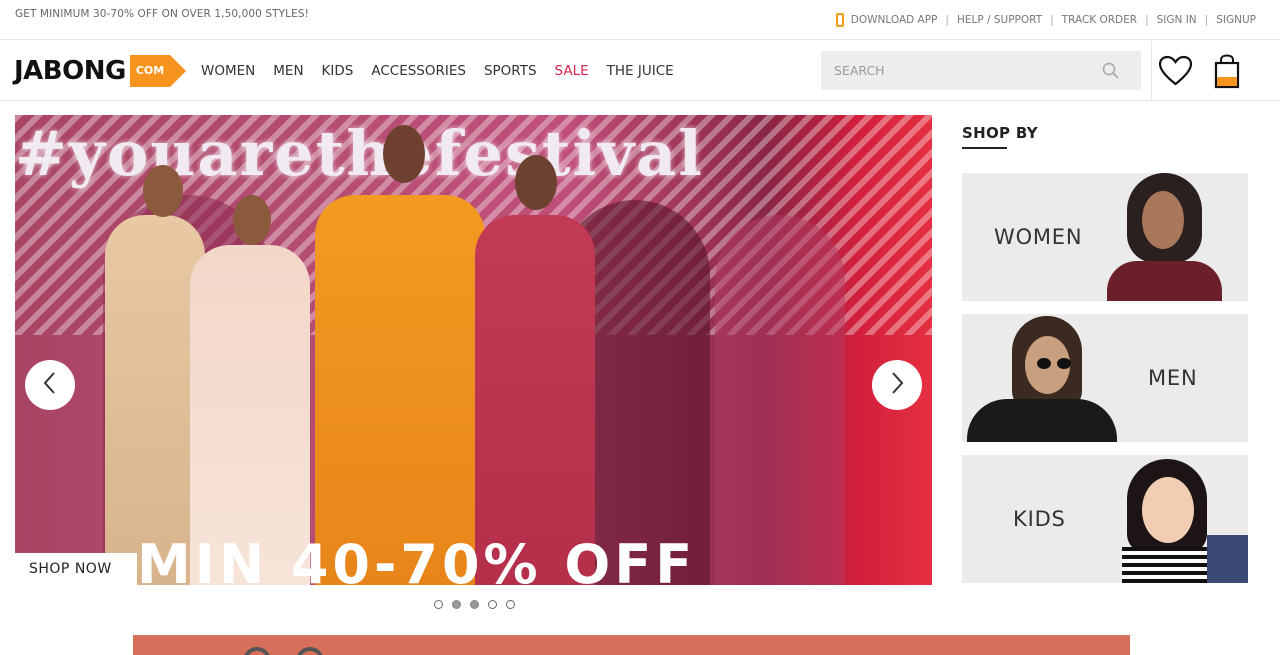 This screenshot has width=1280, height=655. What do you see at coordinates (1099, 20) in the screenshot?
I see `track-order-link: TRACK ORDER` at bounding box center [1099, 20].